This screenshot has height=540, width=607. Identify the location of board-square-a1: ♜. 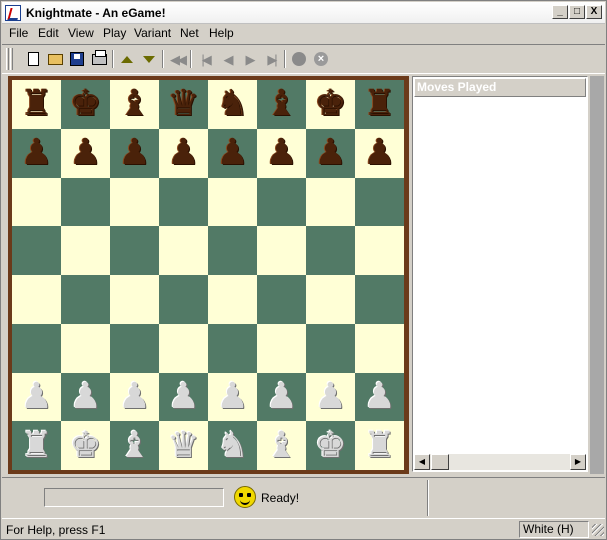
(36, 445).